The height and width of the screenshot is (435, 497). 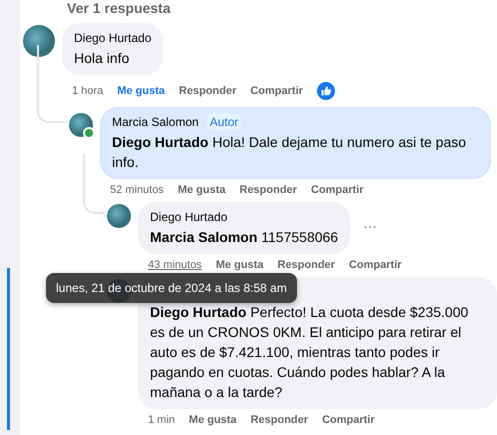 I want to click on author-tag: Autor, so click(x=224, y=122).